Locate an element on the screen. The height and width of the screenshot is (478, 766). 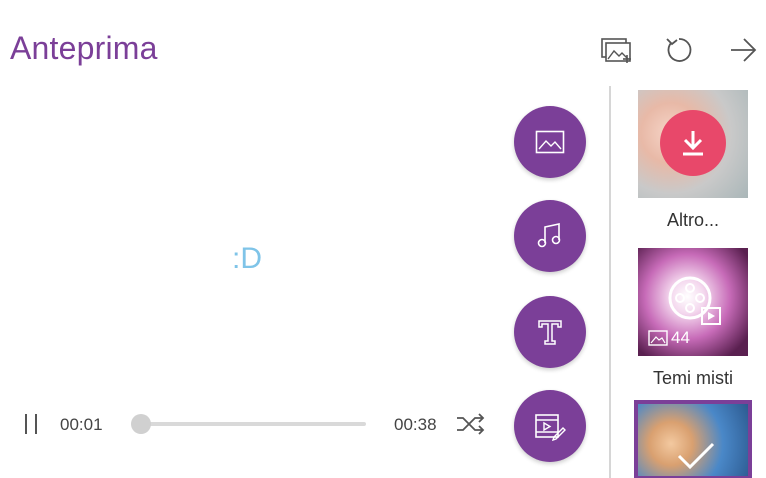
download-button is located at coordinates (693, 143).